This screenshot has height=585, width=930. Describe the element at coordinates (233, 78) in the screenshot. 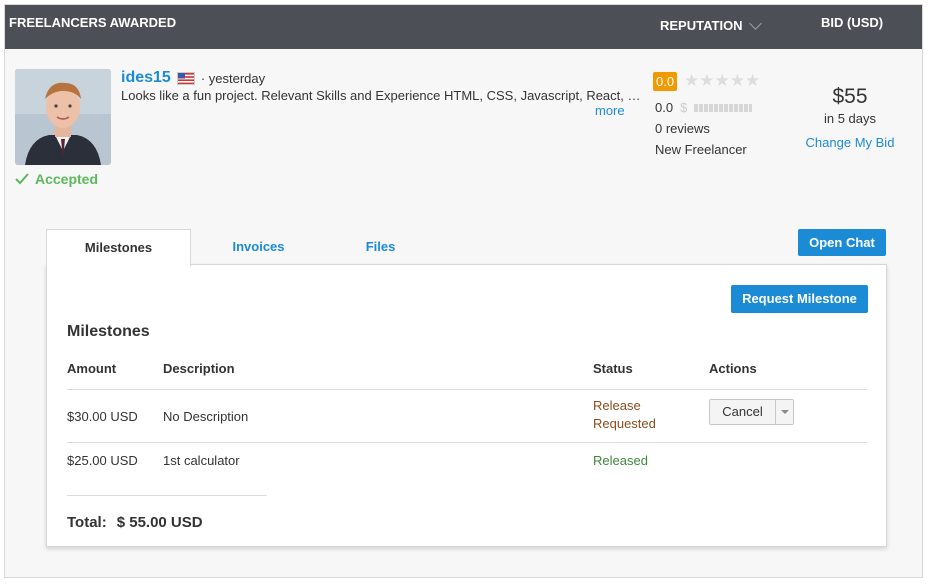

I see `bid-time: · yesterday` at that location.